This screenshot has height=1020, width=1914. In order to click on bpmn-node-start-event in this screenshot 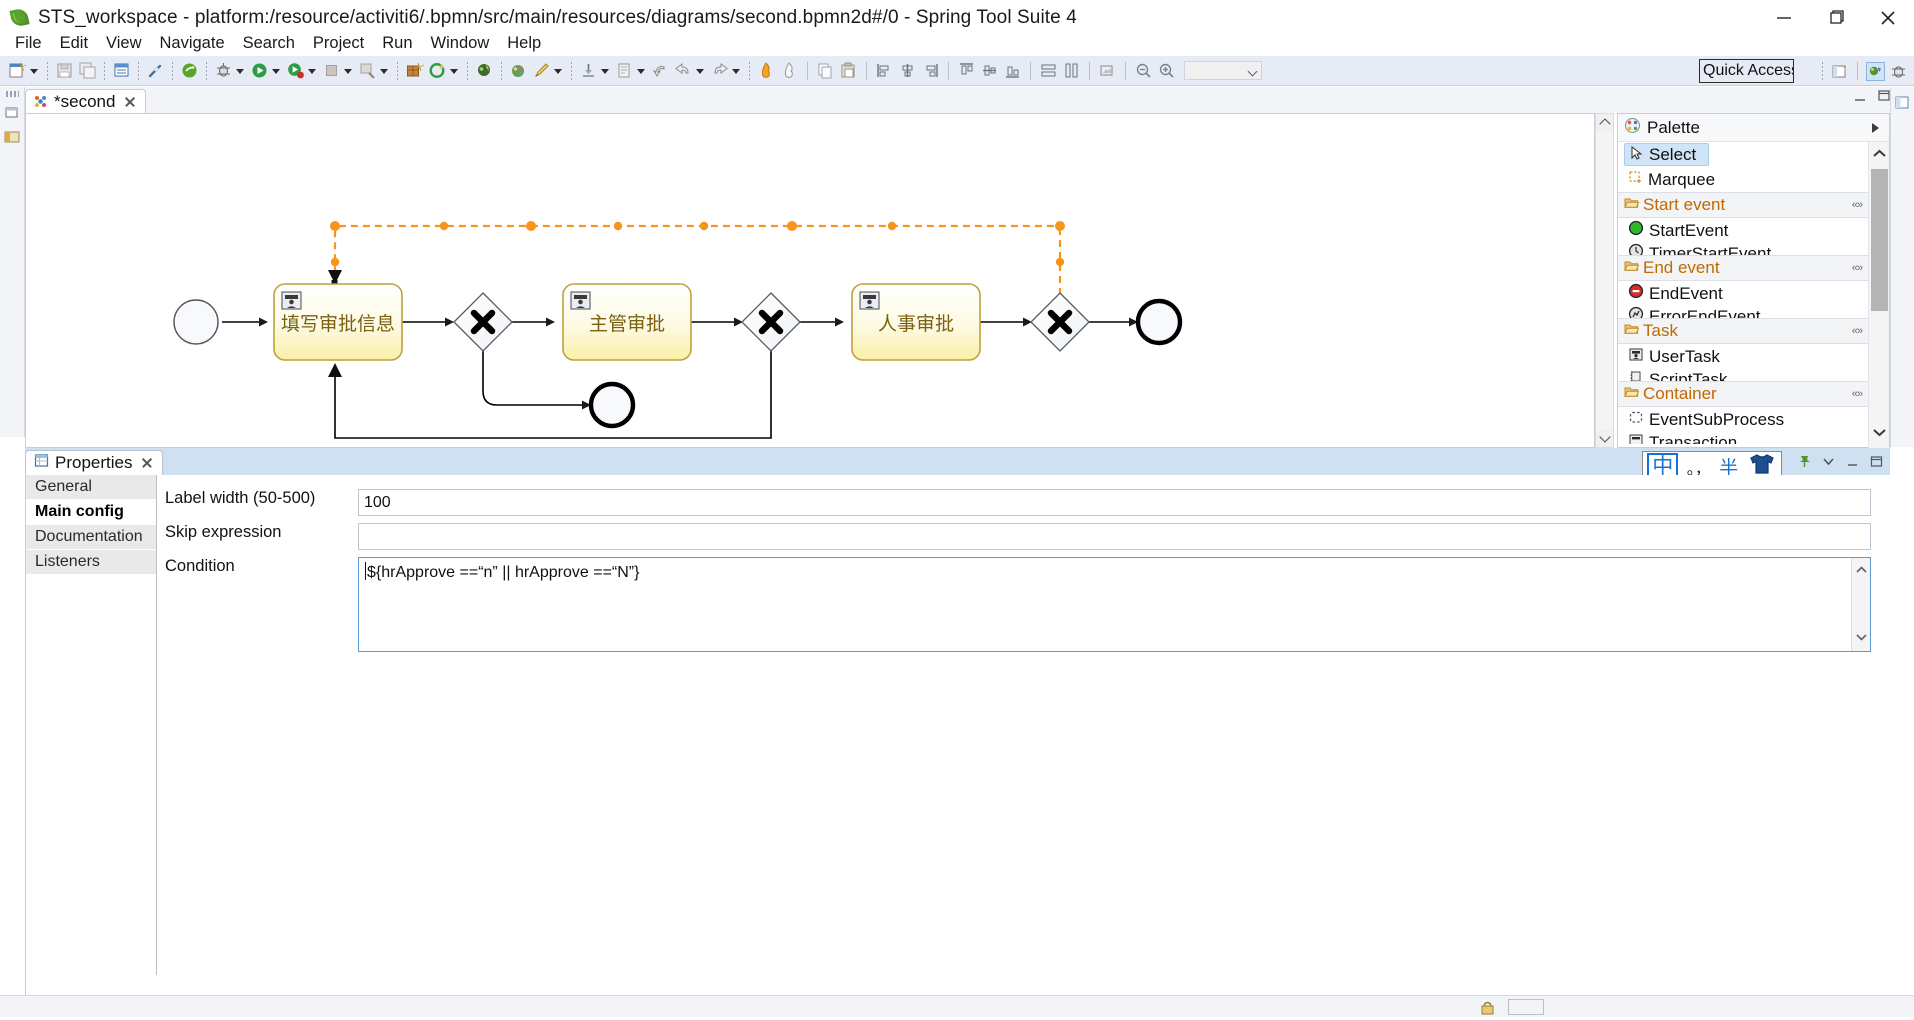, I will do `click(196, 322)`.